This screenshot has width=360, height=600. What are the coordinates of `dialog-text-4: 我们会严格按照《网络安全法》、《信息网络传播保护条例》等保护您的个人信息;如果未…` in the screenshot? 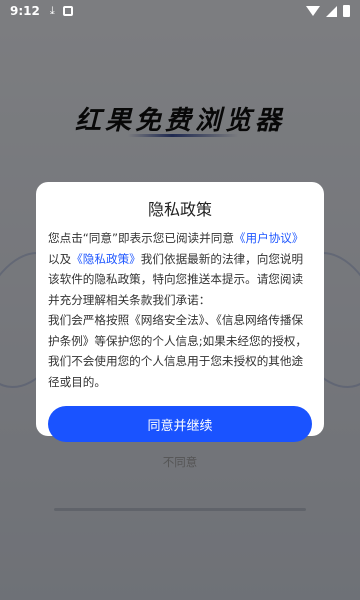 It's located at (177, 351).